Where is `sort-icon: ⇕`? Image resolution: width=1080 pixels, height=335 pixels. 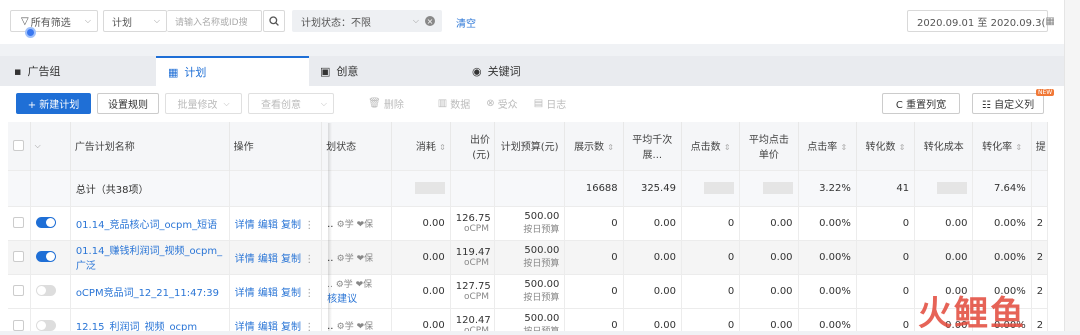 sort-icon: ⇕ is located at coordinates (610, 148).